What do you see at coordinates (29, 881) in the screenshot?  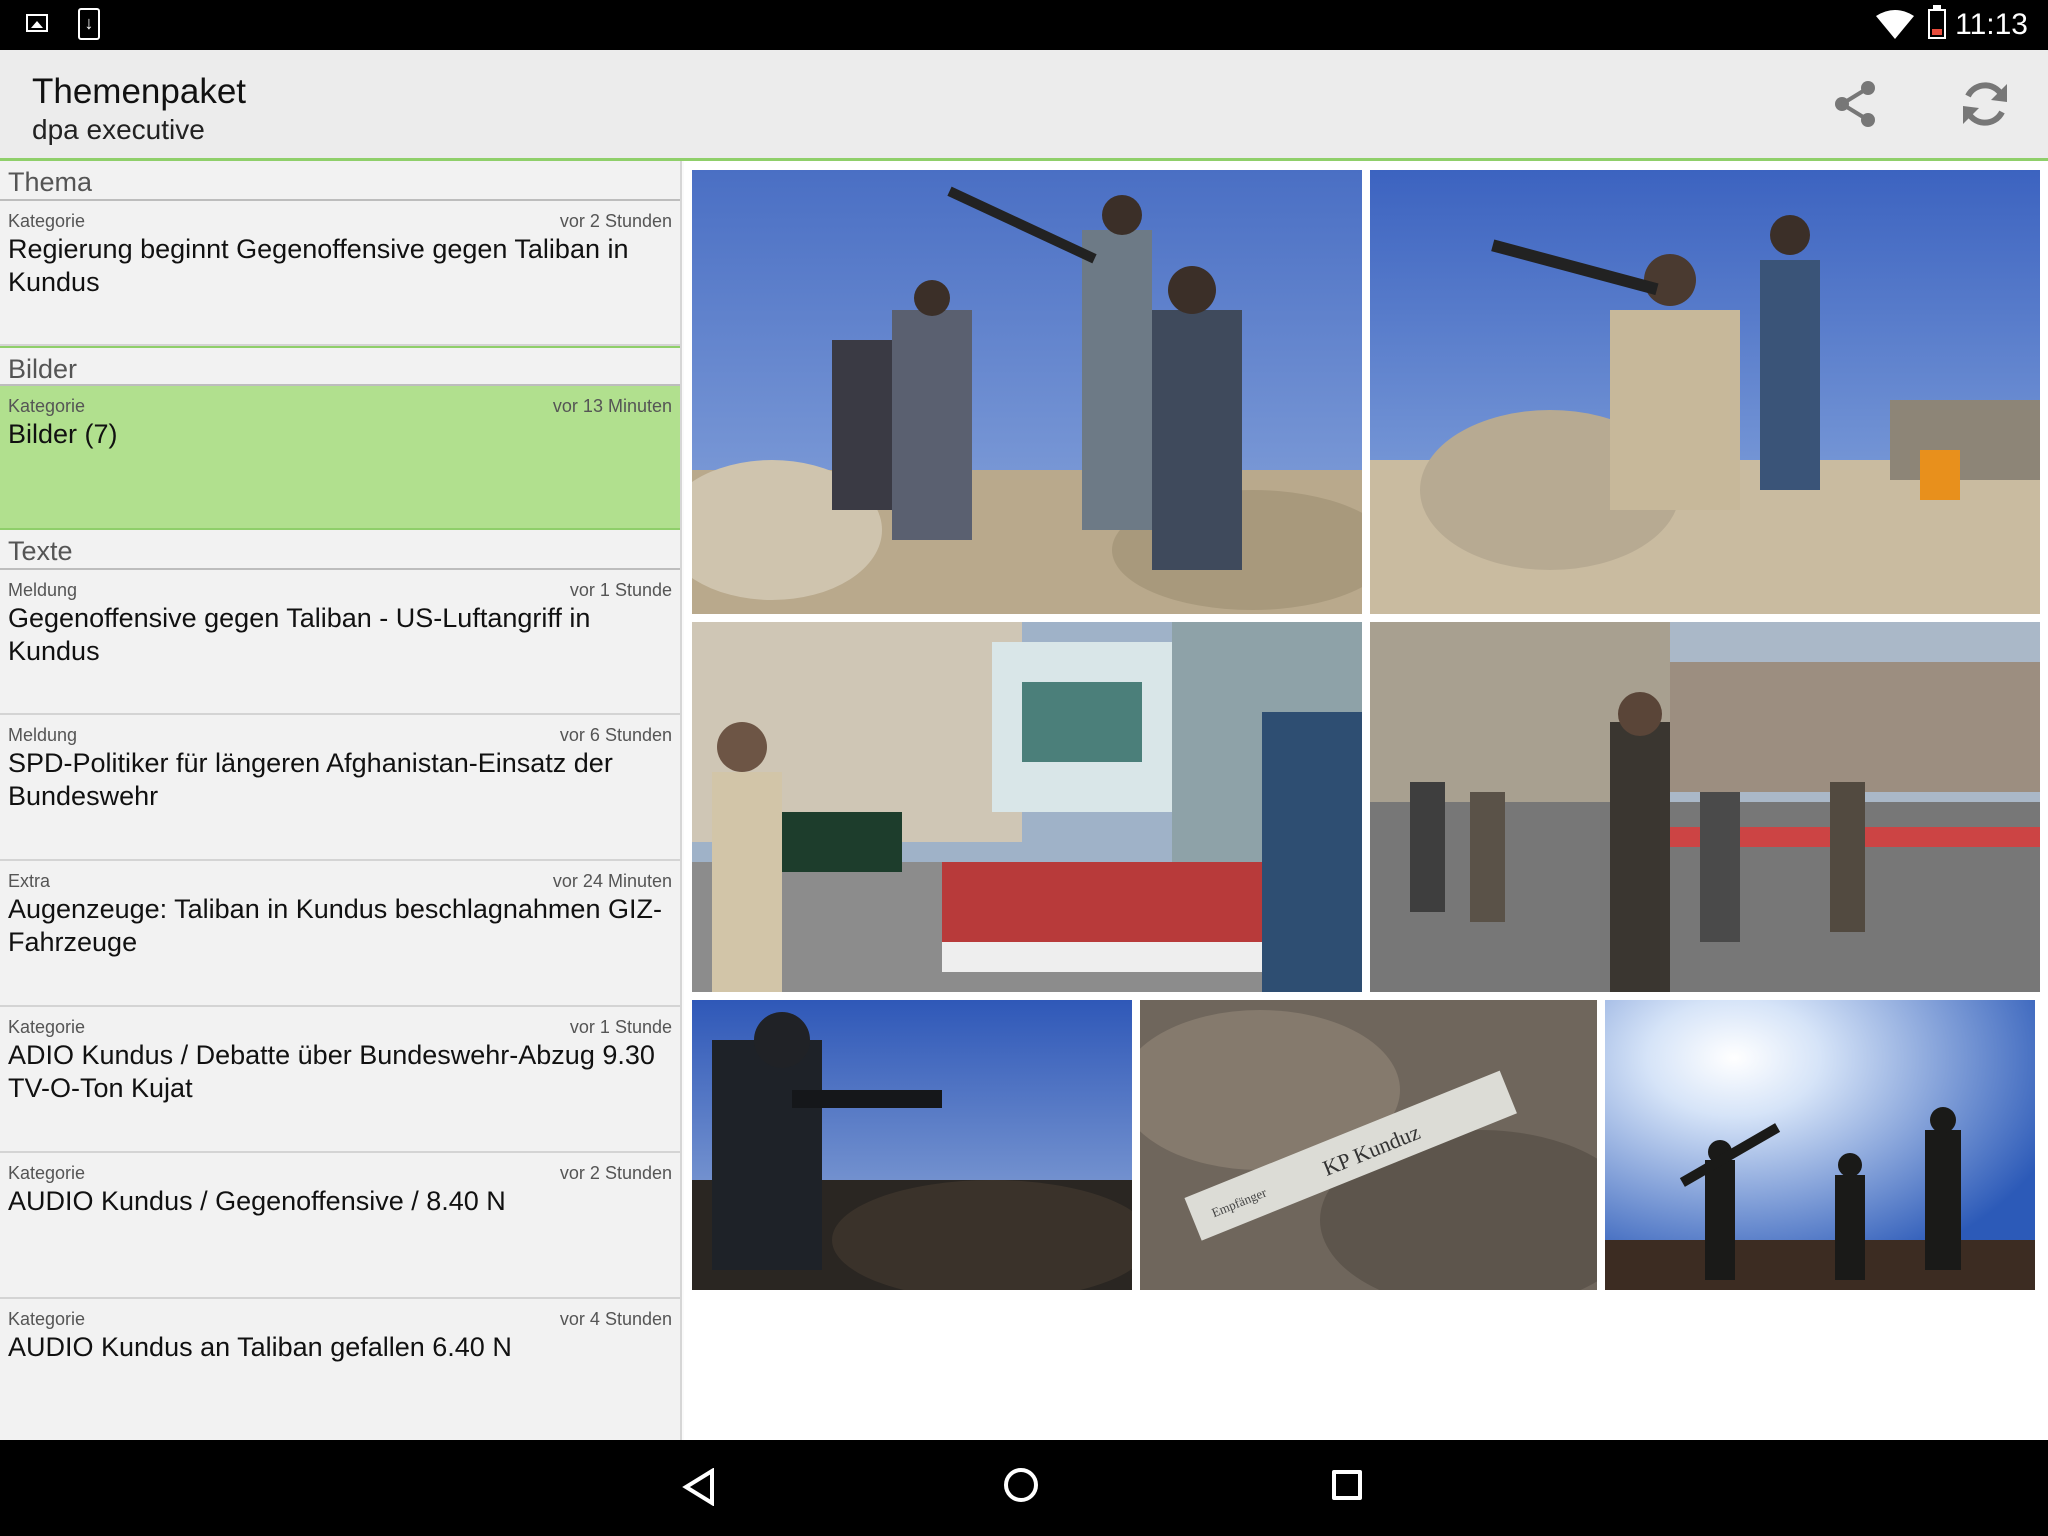 I see `item-category: Extra` at bounding box center [29, 881].